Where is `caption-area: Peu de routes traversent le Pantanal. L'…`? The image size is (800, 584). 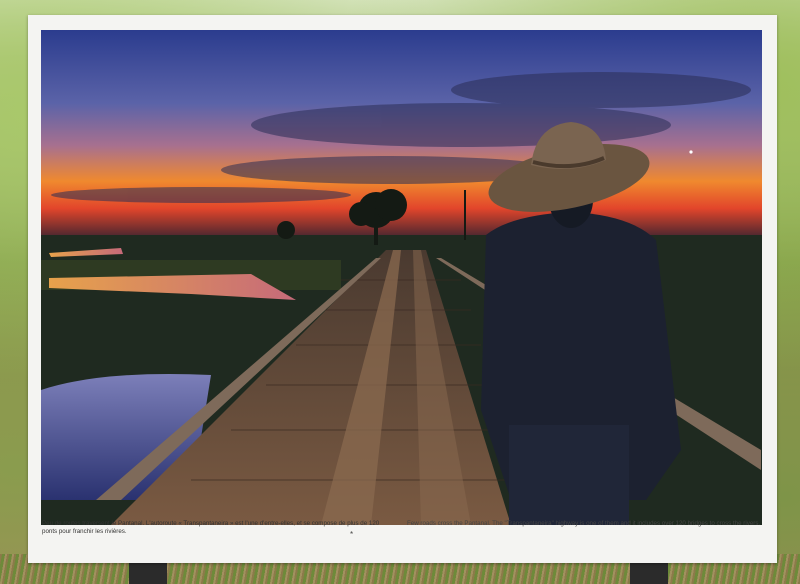 caption-area: Peu de routes traversent le Pantanal. L'… is located at coordinates (402, 538).